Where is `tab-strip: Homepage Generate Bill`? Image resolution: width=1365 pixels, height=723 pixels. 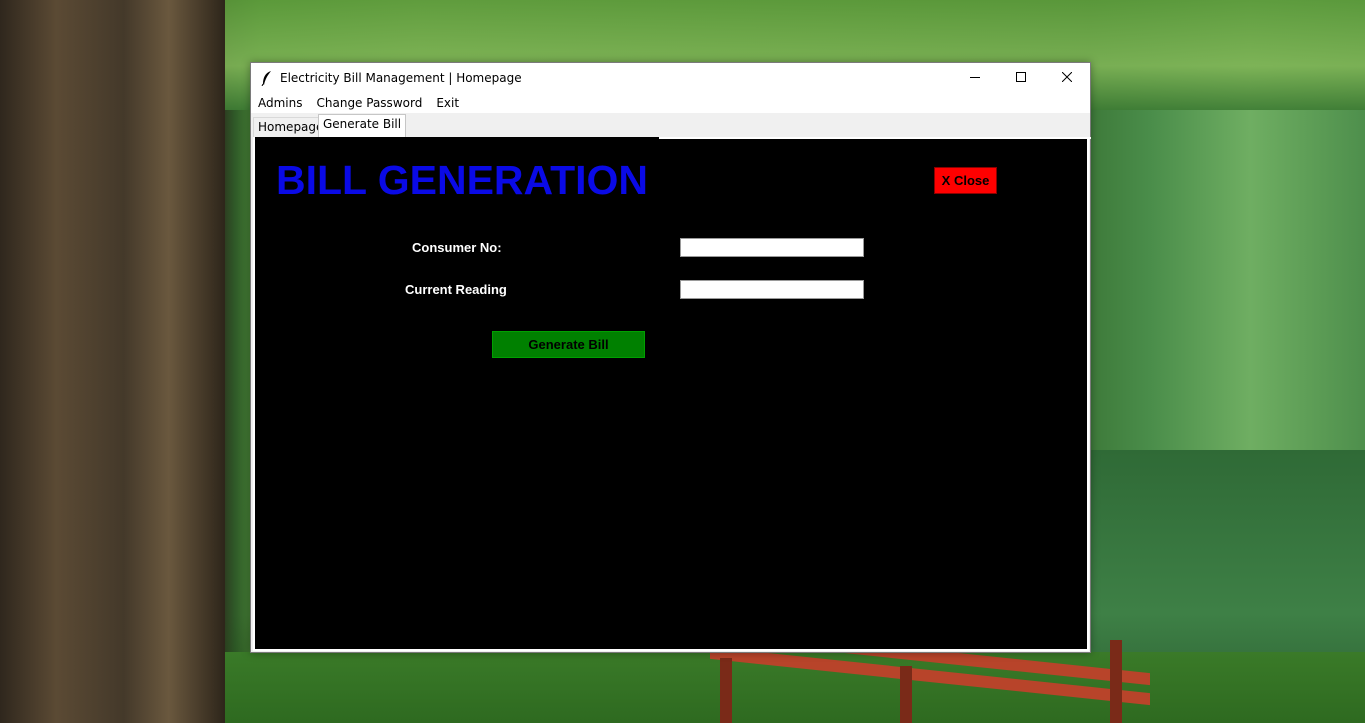 tab-strip: Homepage Generate Bill is located at coordinates (670, 125).